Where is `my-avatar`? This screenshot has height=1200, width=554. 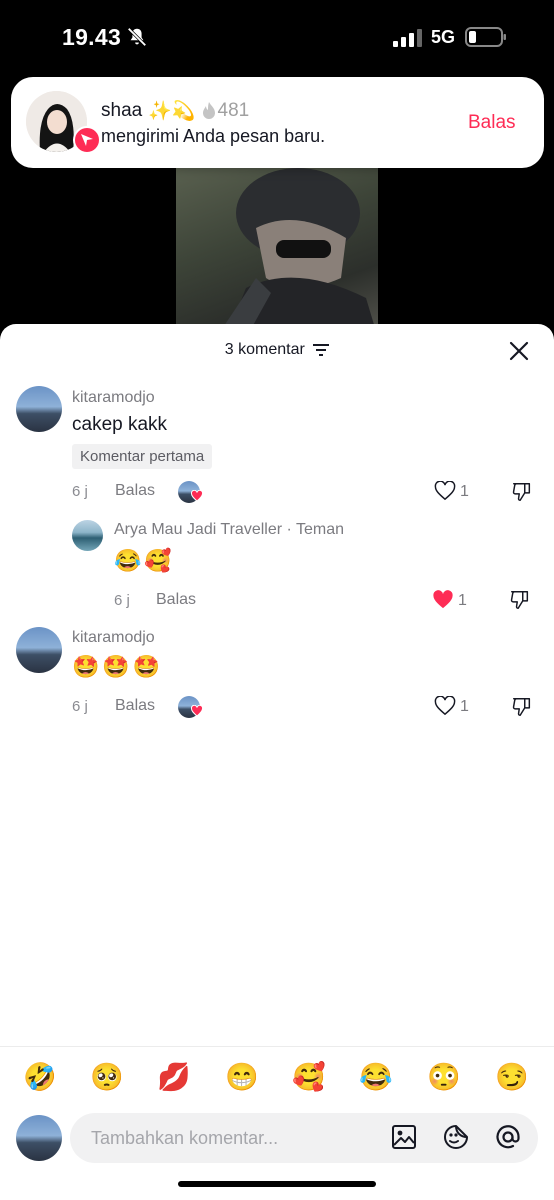 my-avatar is located at coordinates (39, 1138).